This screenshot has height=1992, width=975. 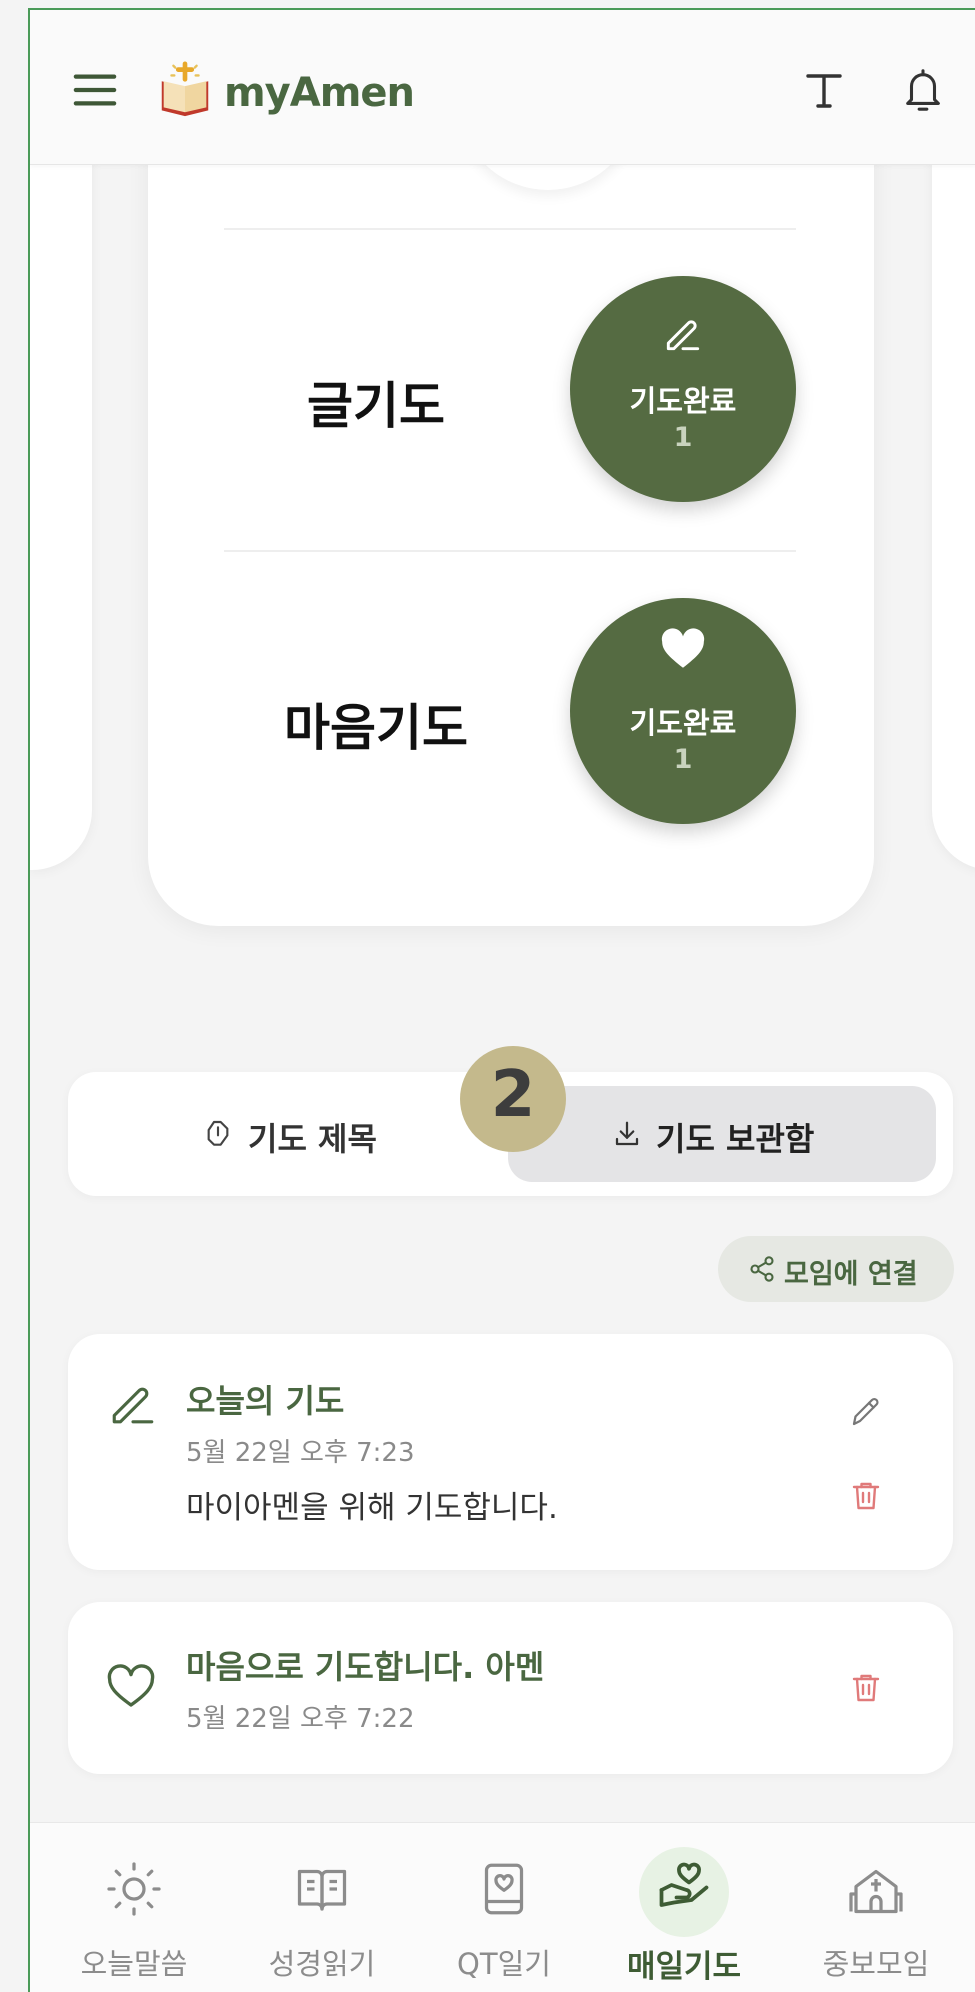 What do you see at coordinates (684, 1967) in the screenshot?
I see `nav-label: 매일기도` at bounding box center [684, 1967].